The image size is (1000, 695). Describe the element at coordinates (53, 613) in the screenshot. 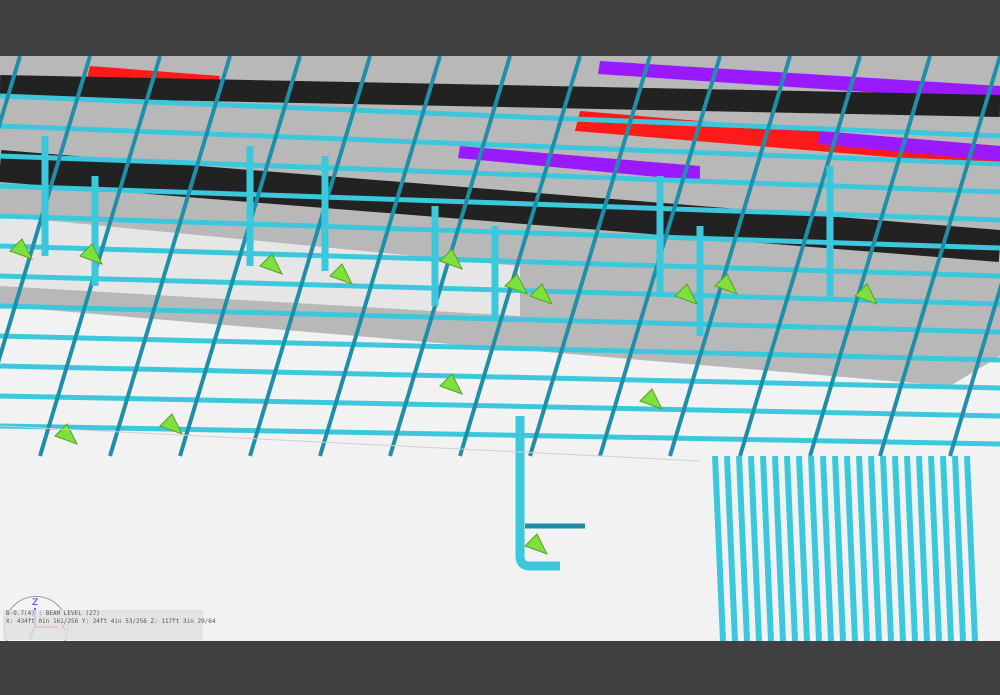

I see `status-level-text: B-9.7(4) : BEAM LEVEL (27)` at that location.